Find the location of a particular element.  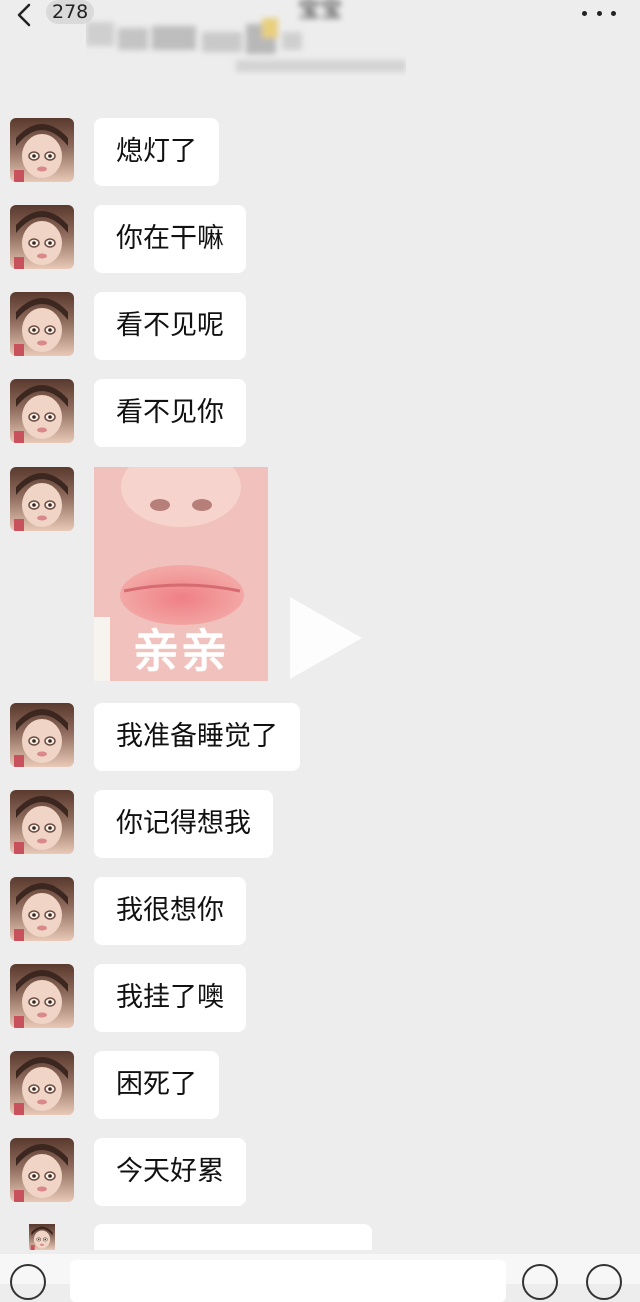

chat-header: 278 宝宝 is located at coordinates (320, 48).